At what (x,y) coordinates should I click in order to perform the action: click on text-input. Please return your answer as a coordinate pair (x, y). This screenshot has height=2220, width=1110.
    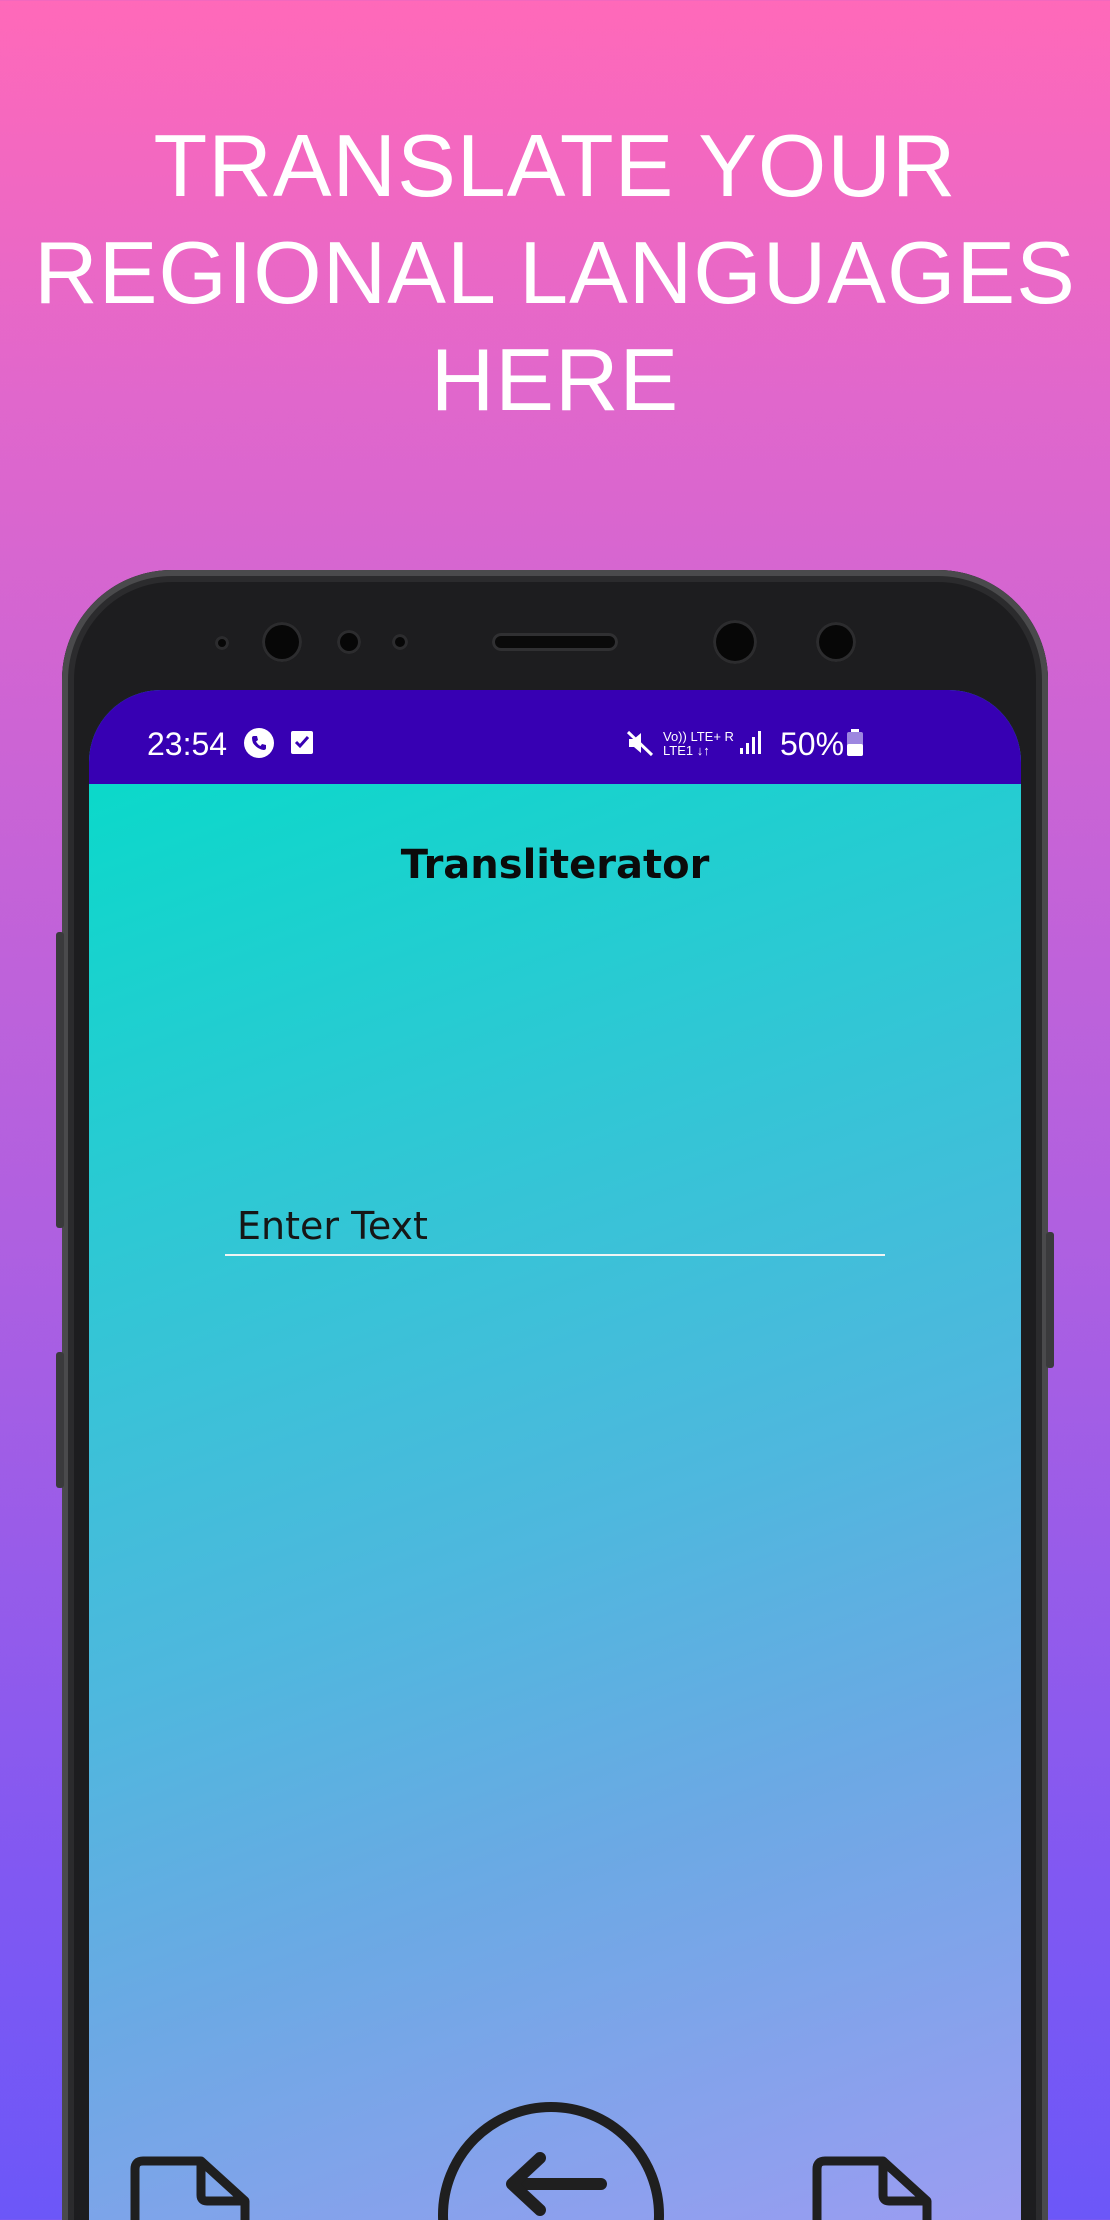
    Looking at the image, I should click on (555, 1227).